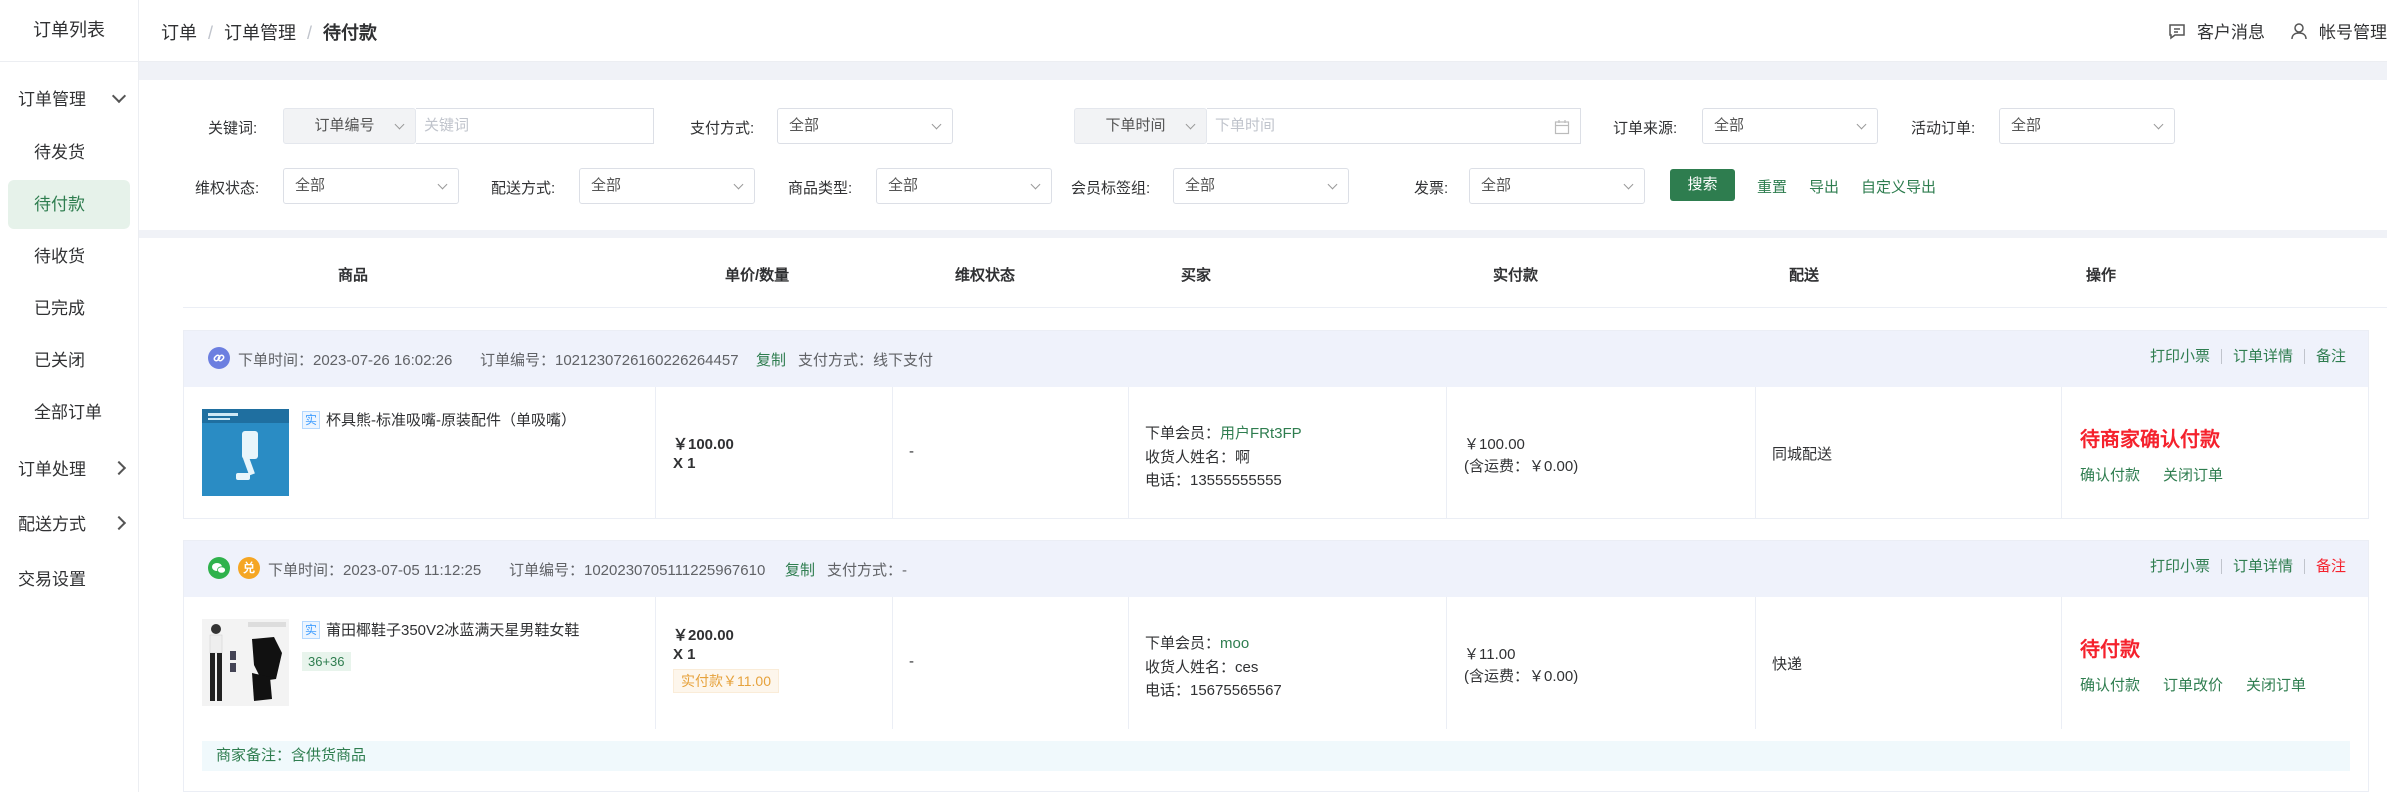  Describe the element at coordinates (1557, 186) in the screenshot. I see `invoice-select: 全部` at that location.